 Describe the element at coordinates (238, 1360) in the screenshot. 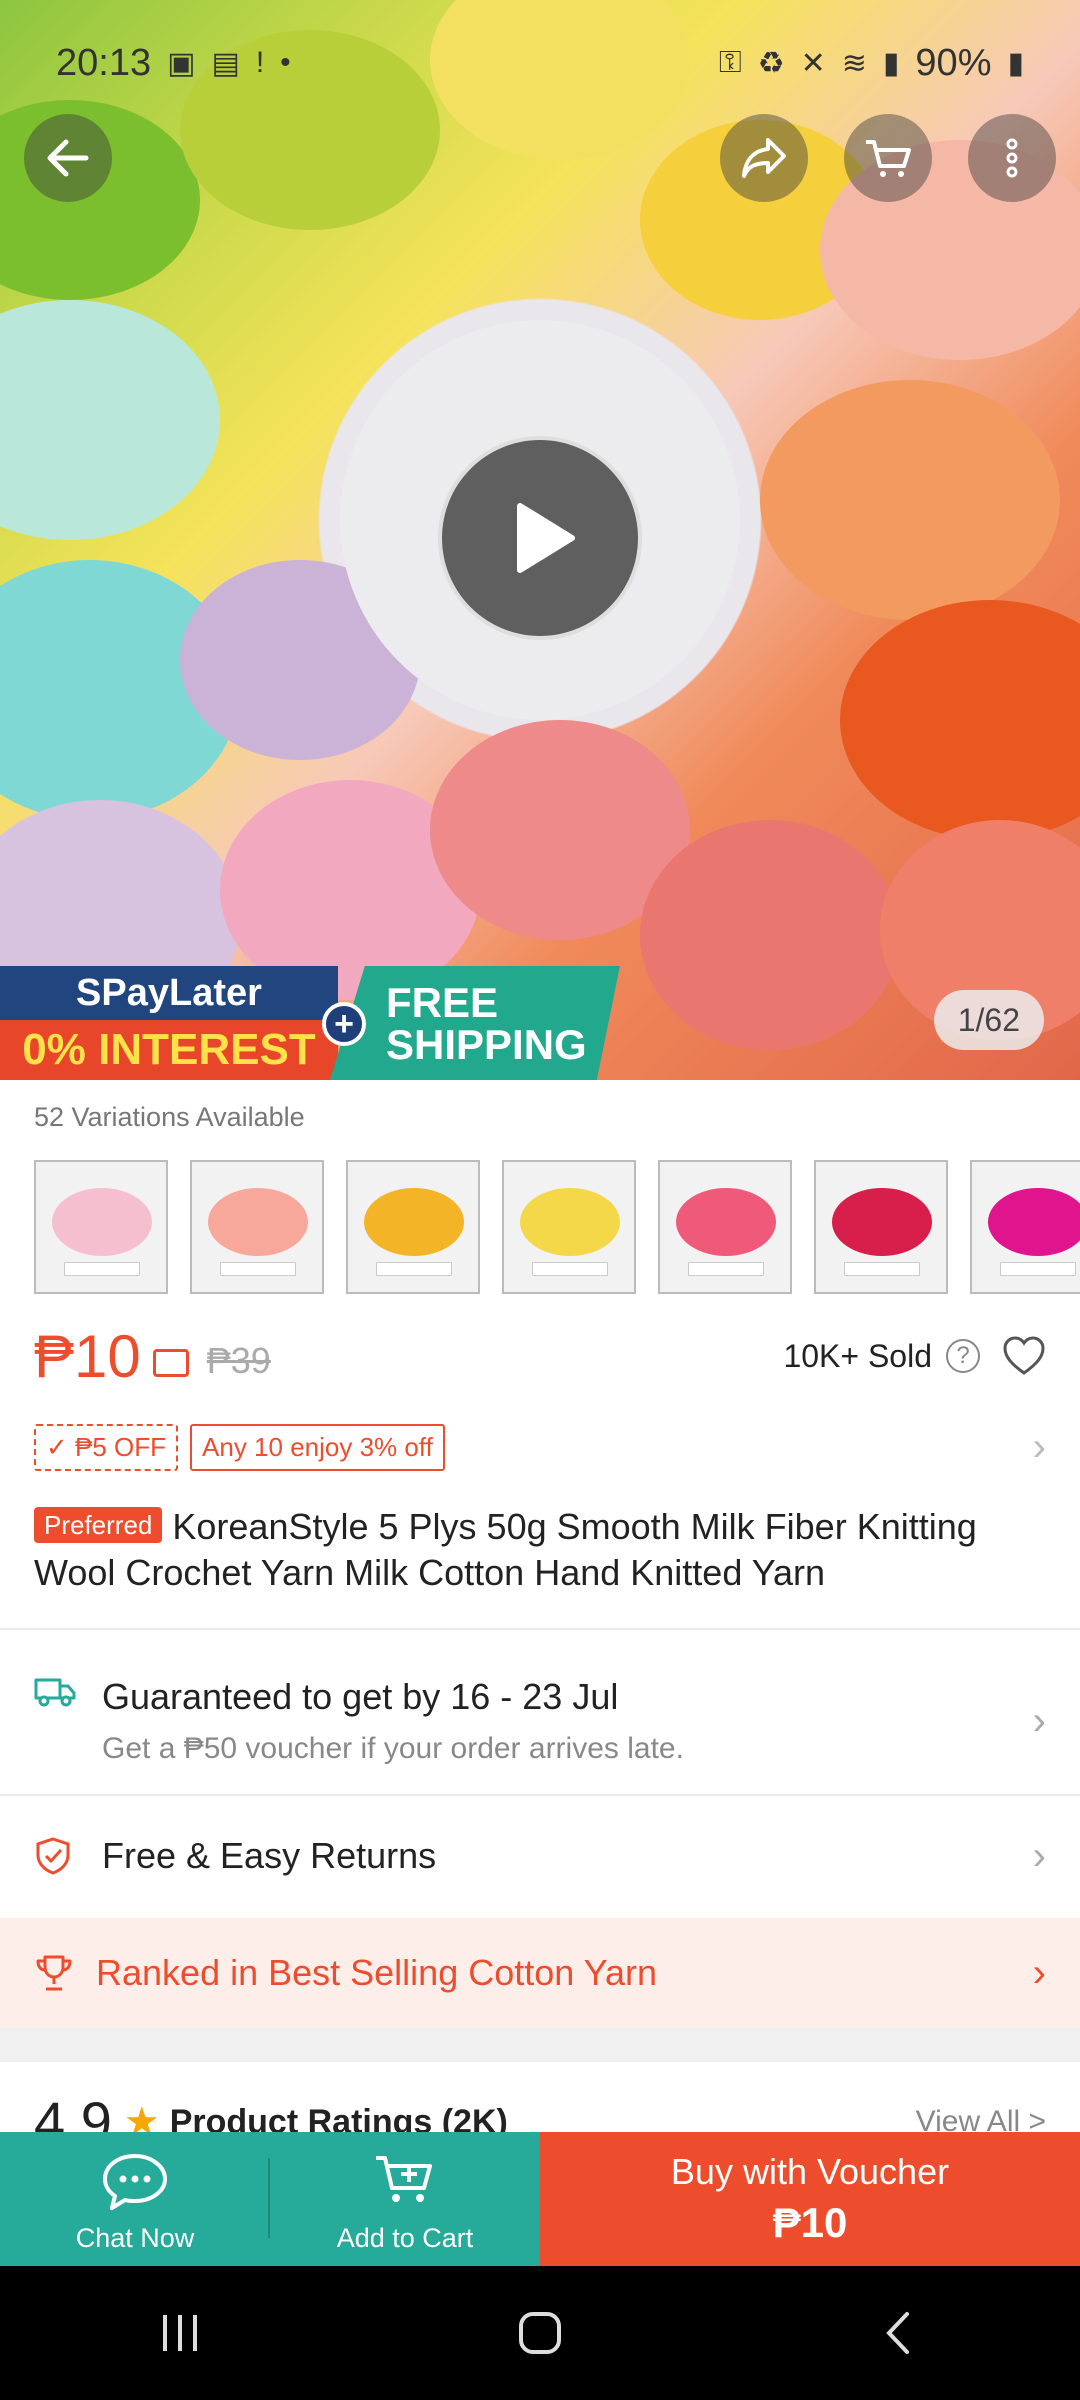

I see `original-price: ₱39` at that location.